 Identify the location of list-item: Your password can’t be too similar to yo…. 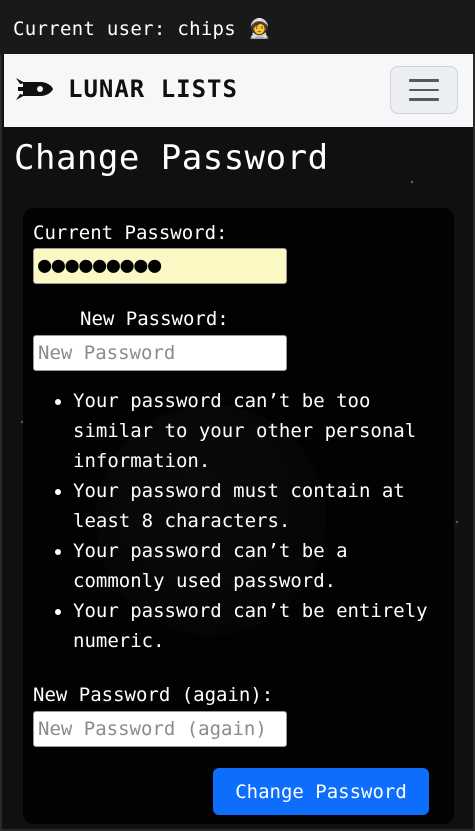
(256, 431).